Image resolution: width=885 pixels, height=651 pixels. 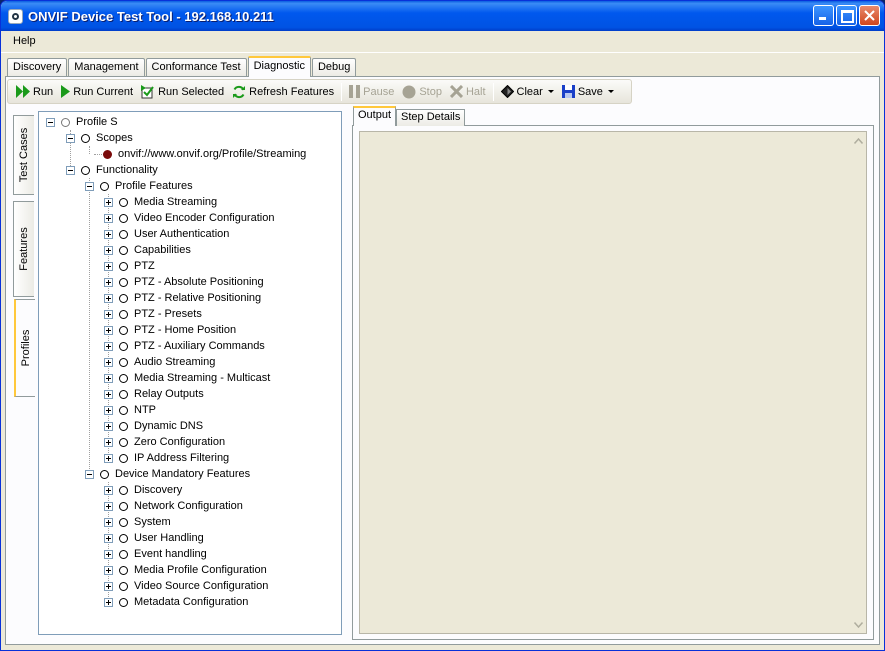 What do you see at coordinates (23, 91) in the screenshot?
I see `run-icon` at bounding box center [23, 91].